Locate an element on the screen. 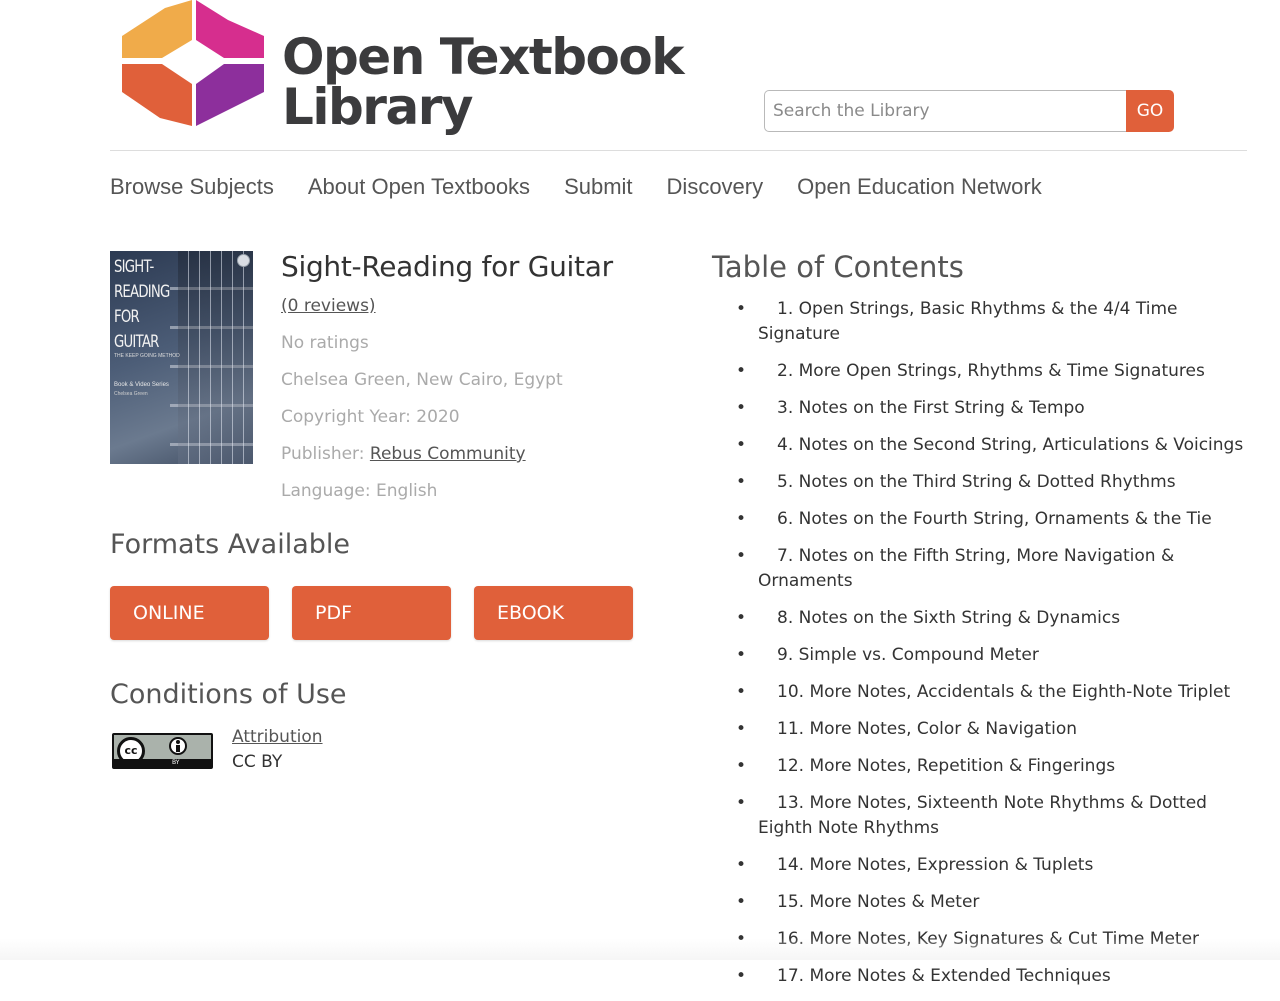 This screenshot has height=1001, width=1280. cover-title-line: FOR is located at coordinates (127, 317).